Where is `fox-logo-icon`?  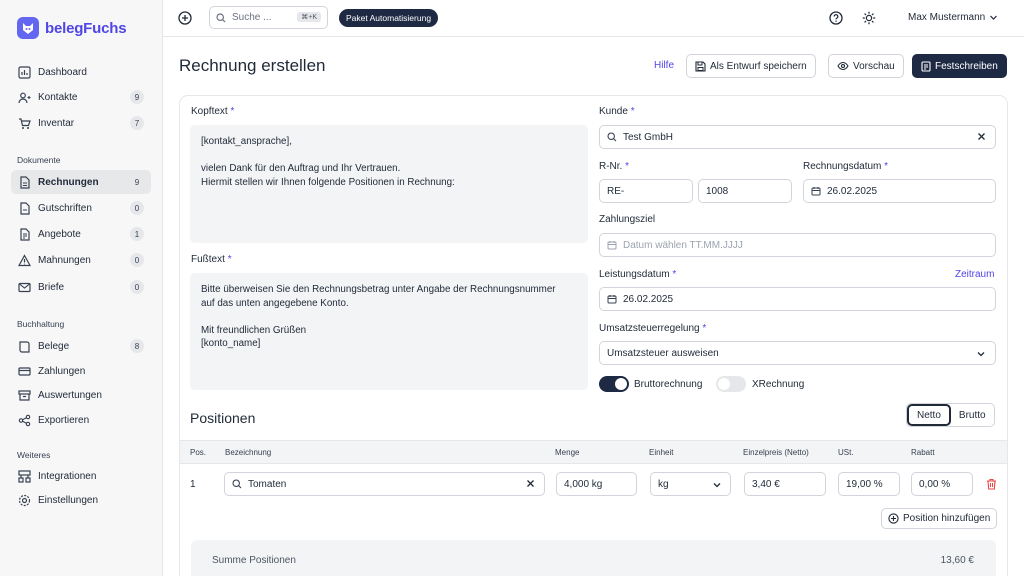 fox-logo-icon is located at coordinates (28, 28).